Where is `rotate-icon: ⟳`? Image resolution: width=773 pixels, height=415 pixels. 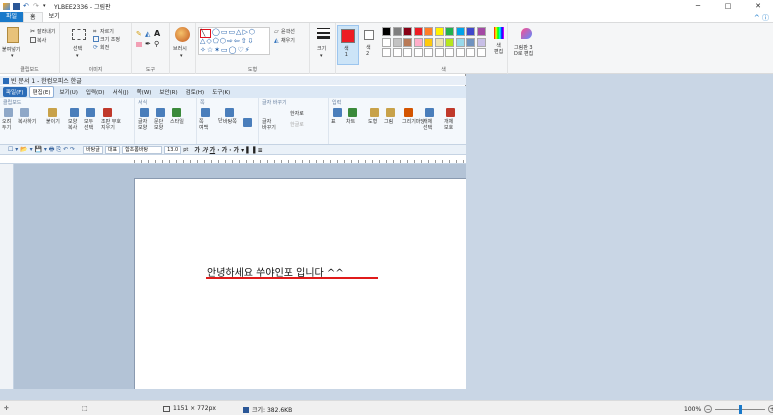
rotate-icon: ⟳ is located at coordinates (95, 47).